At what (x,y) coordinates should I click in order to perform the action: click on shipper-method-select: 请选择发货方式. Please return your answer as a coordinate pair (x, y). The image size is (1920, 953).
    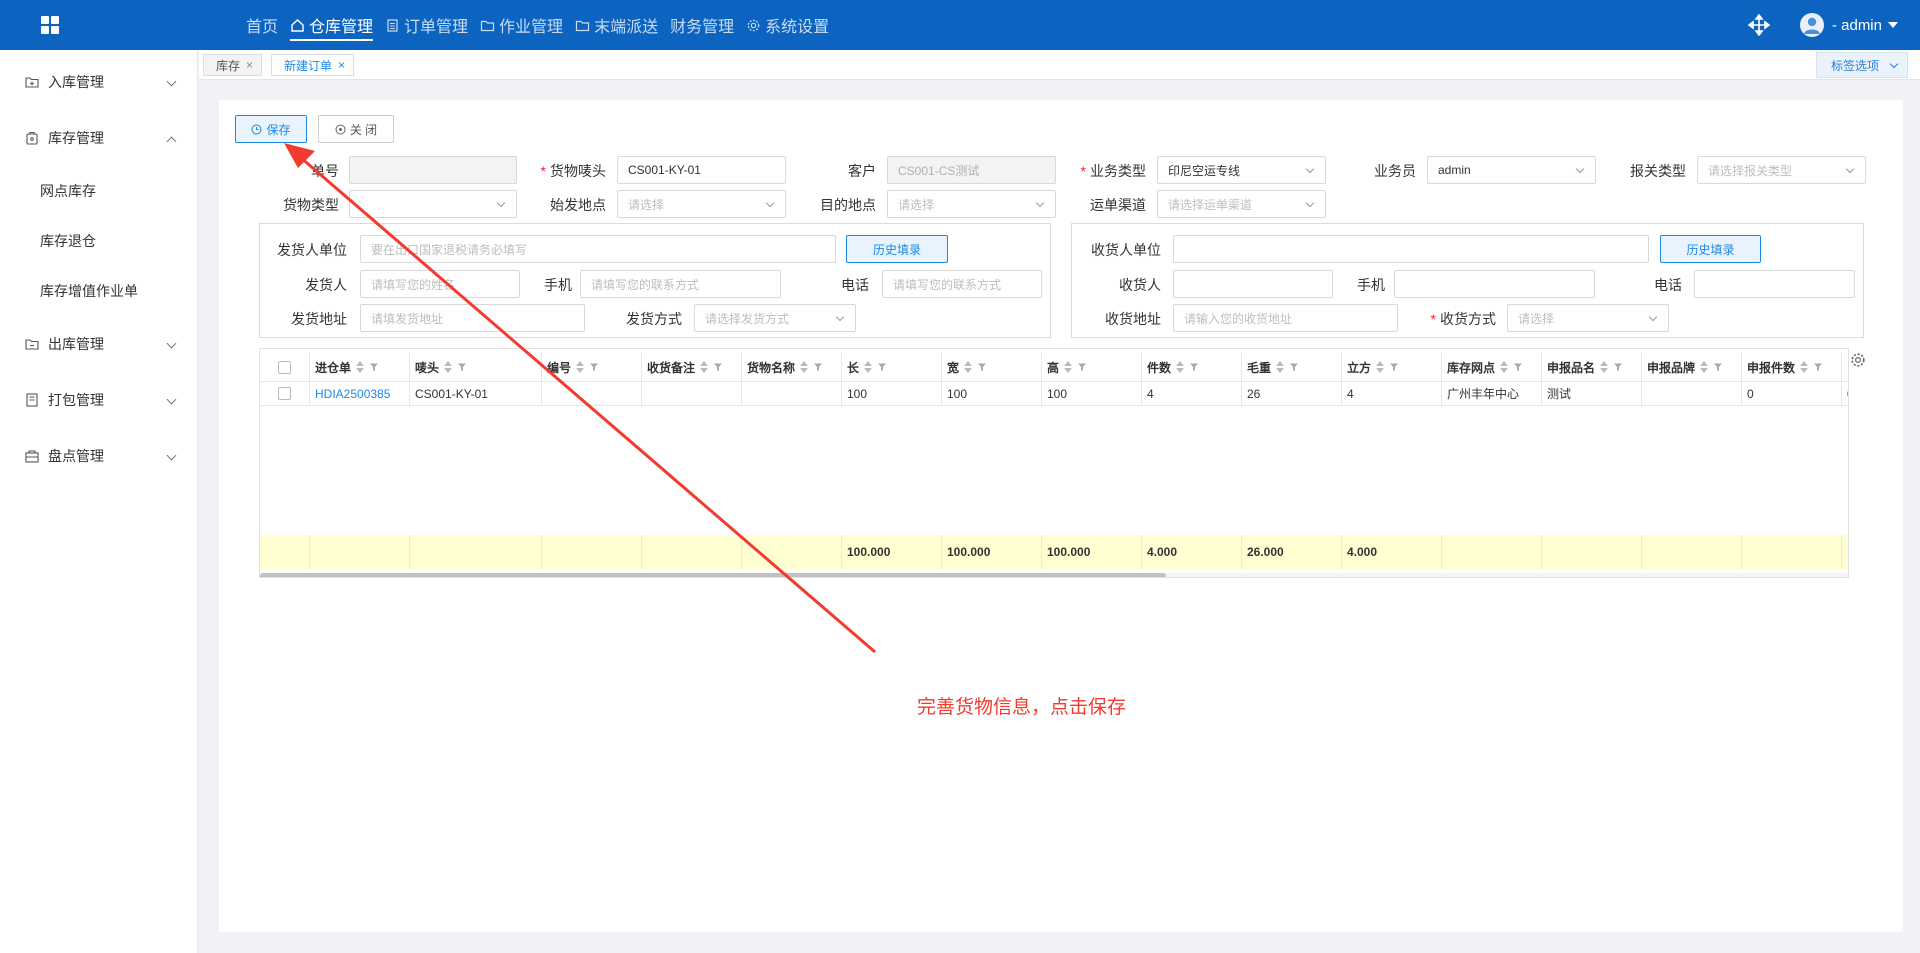
    Looking at the image, I should click on (775, 318).